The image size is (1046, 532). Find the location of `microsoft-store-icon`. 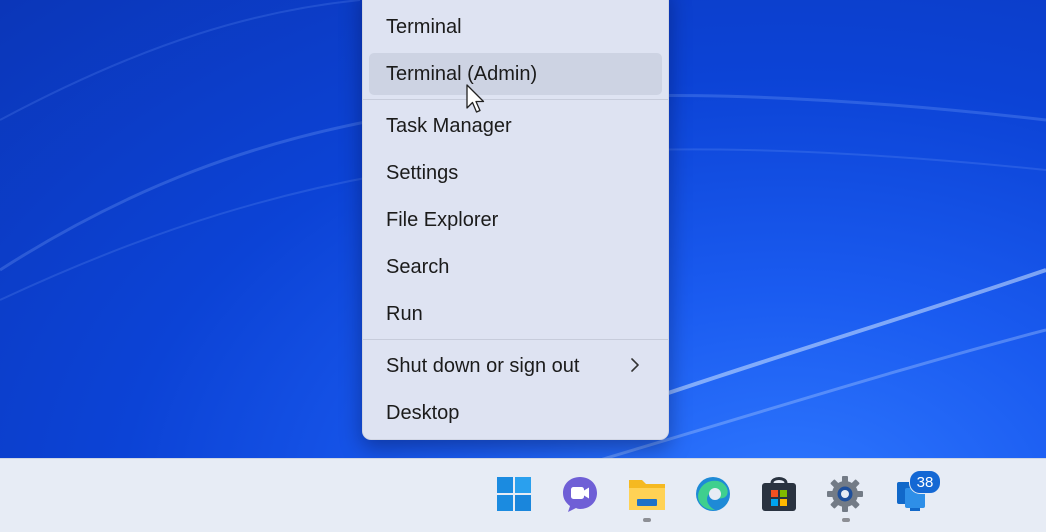

microsoft-store-icon is located at coordinates (779, 494).